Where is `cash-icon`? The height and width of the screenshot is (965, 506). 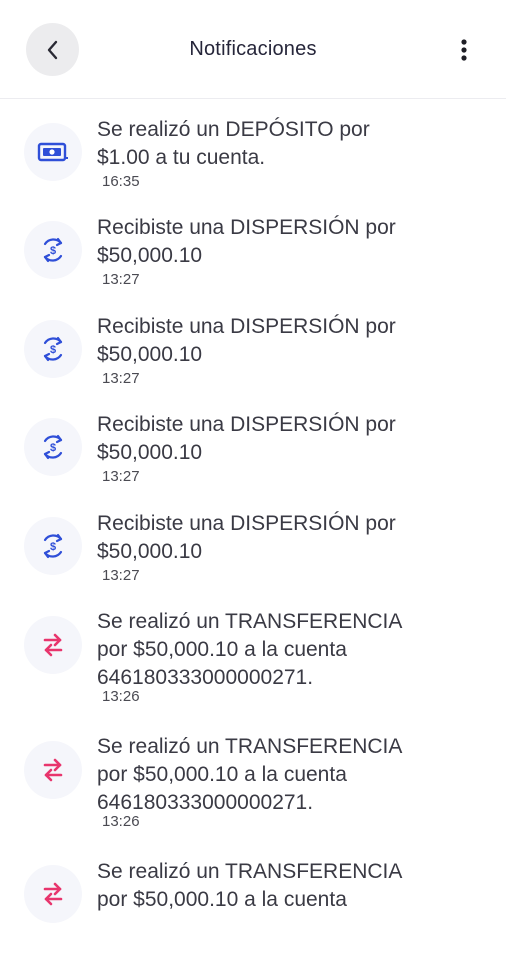
cash-icon is located at coordinates (53, 152).